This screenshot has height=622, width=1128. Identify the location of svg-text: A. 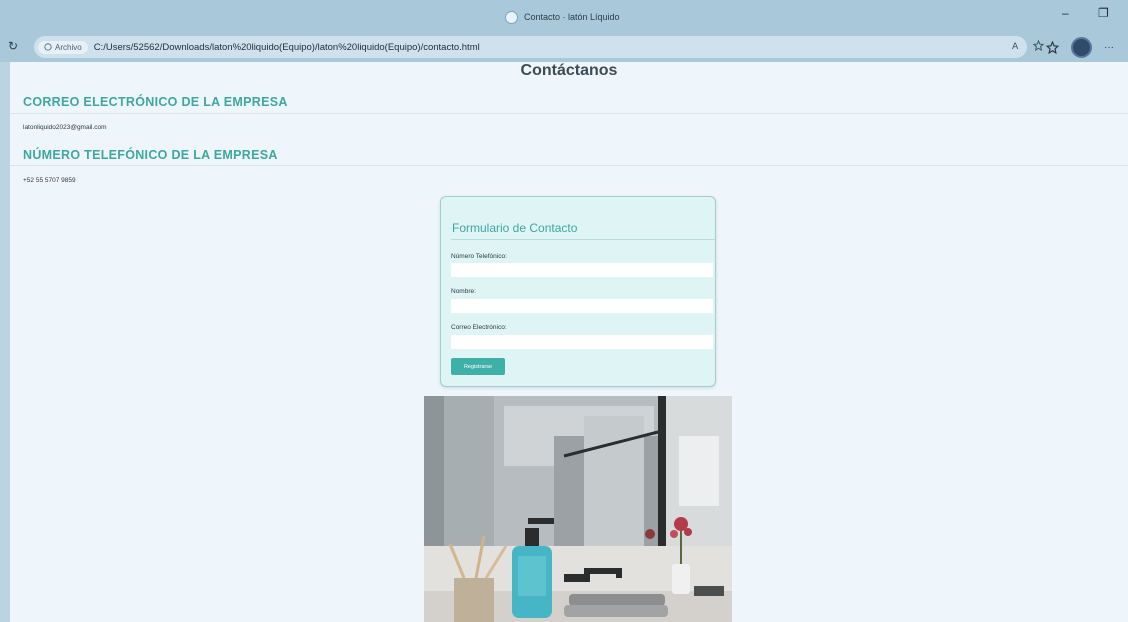
(1015, 46).